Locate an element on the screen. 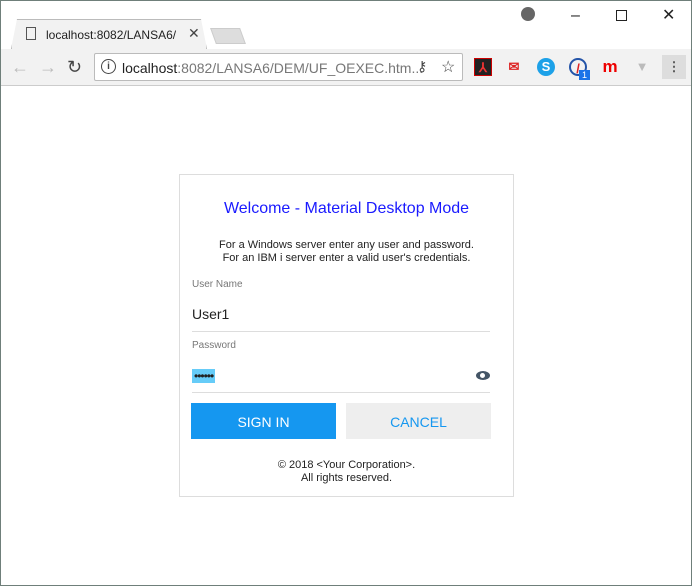  forward-icon: → is located at coordinates (48, 67).